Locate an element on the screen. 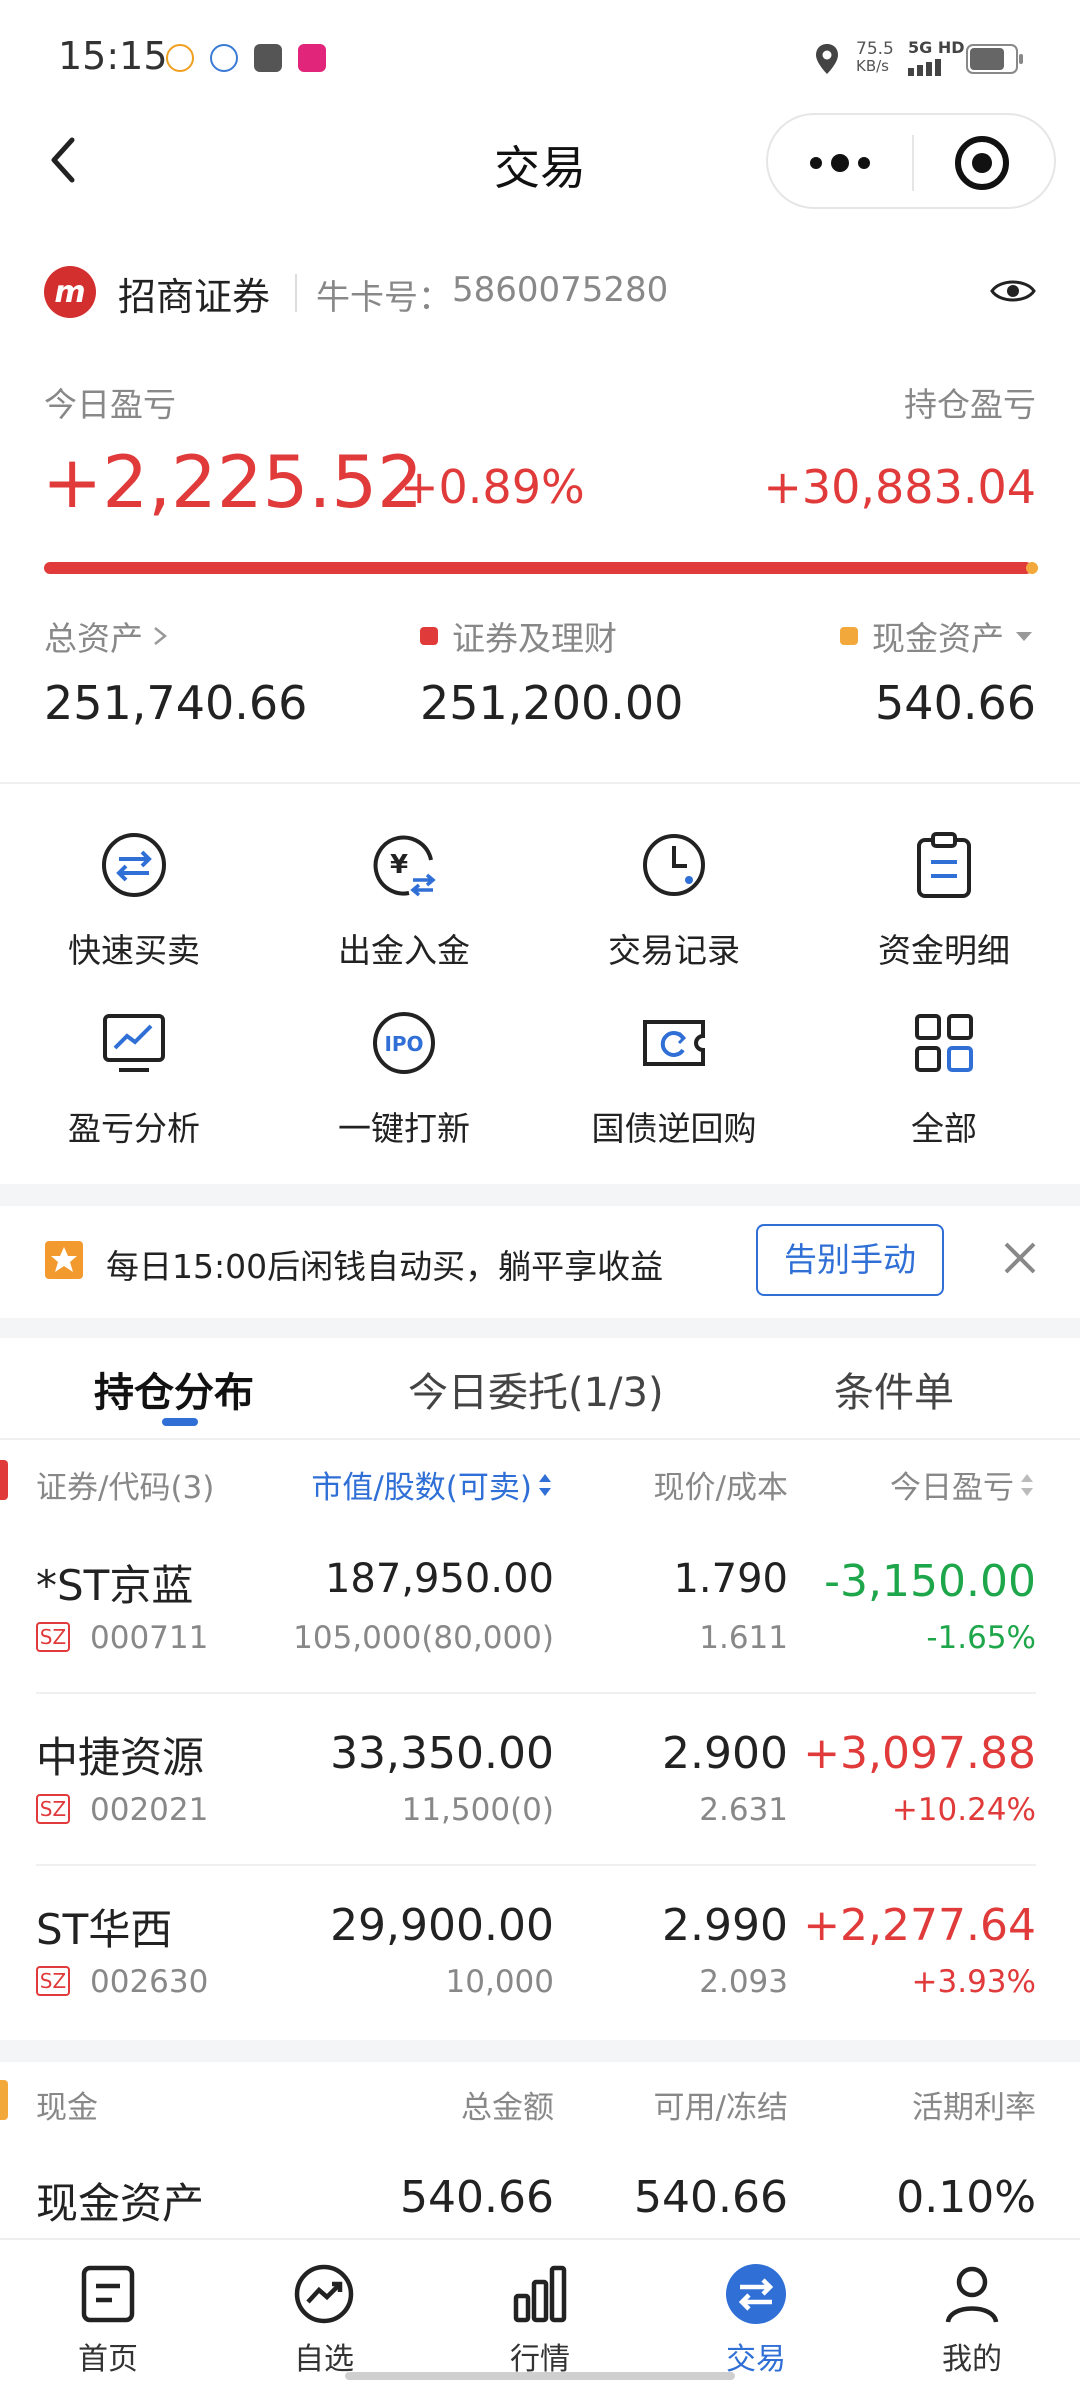  section-divider is located at coordinates (540, 783).